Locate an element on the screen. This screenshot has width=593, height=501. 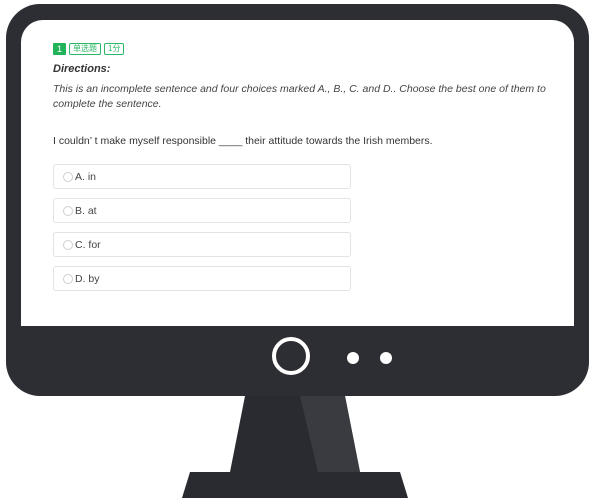
power-button-icon is located at coordinates (291, 356).